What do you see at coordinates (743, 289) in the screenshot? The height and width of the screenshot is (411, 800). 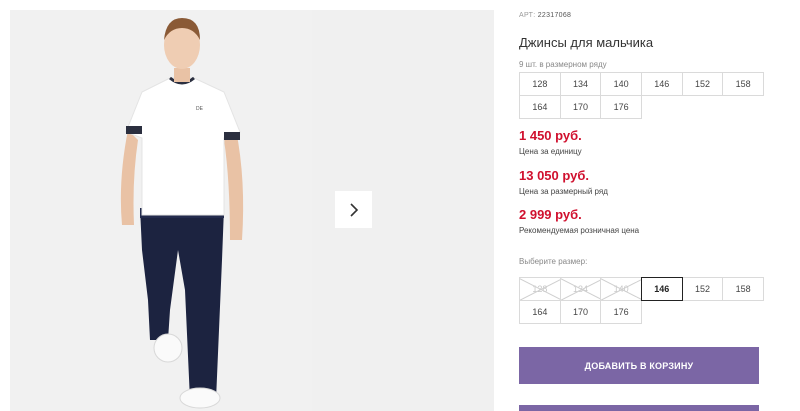 I see `size-option: 158` at bounding box center [743, 289].